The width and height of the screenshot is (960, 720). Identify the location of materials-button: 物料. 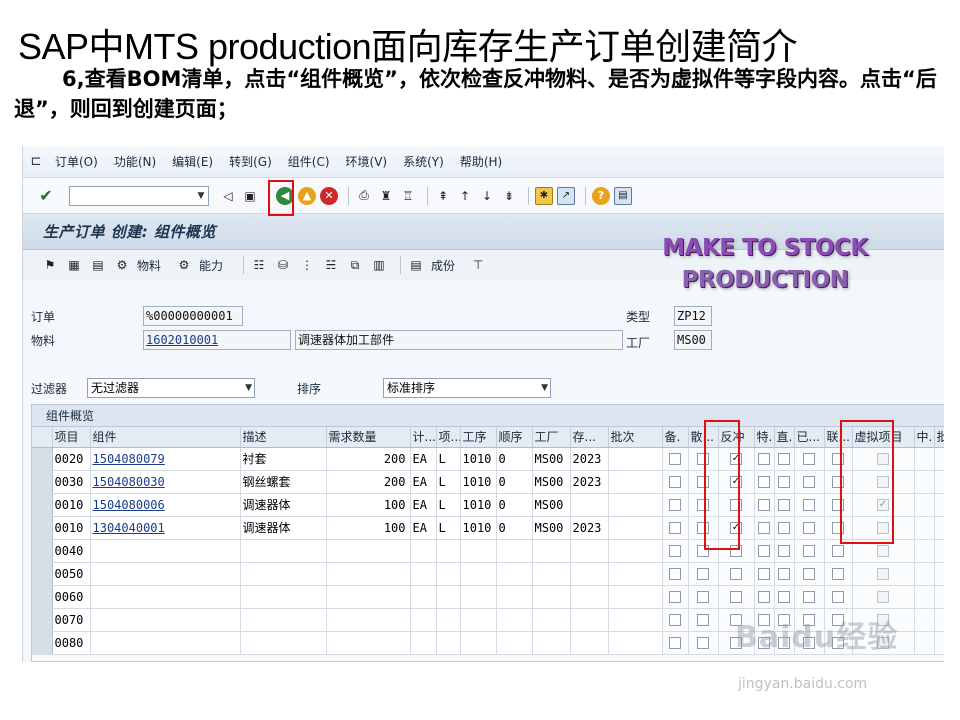
(149, 265).